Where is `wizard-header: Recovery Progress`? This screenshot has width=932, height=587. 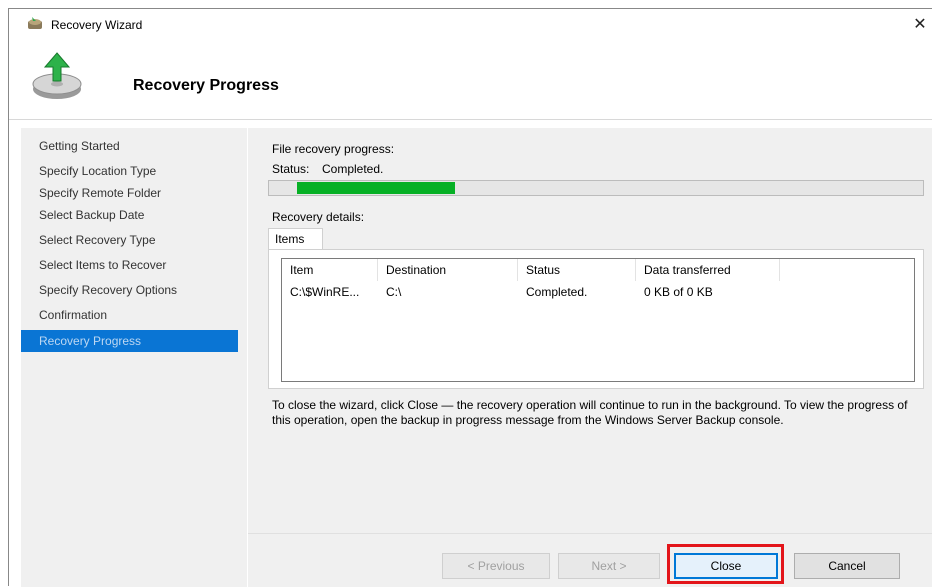 wizard-header: Recovery Progress is located at coordinates (470, 79).